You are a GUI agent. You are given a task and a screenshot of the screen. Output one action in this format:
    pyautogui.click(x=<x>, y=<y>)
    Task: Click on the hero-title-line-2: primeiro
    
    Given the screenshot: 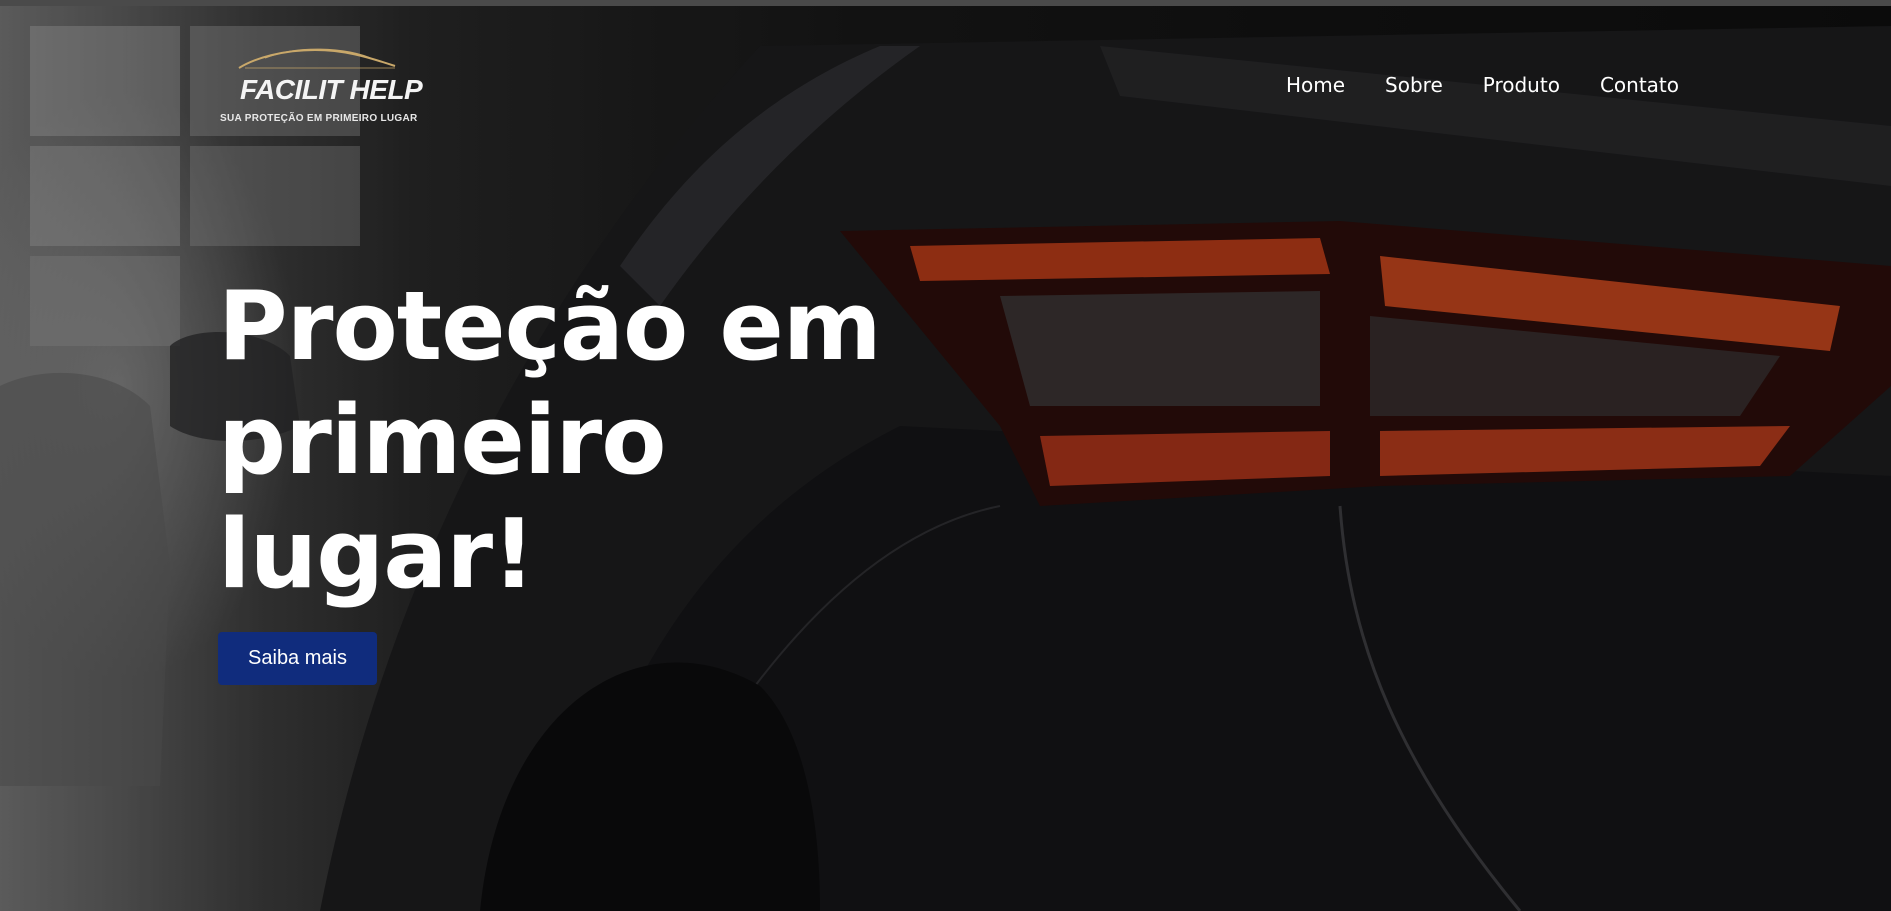 What is the action you would take?
    pyautogui.click(x=442, y=441)
    